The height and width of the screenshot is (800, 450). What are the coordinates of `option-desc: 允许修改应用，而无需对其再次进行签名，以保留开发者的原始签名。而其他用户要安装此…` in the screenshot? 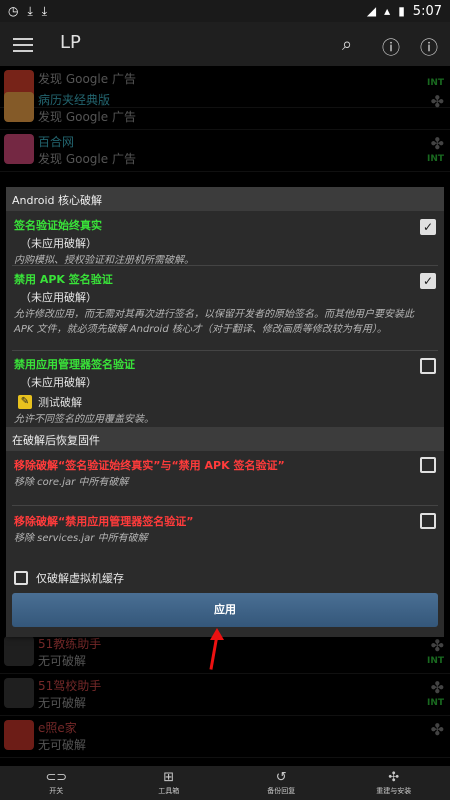 It's located at (214, 322).